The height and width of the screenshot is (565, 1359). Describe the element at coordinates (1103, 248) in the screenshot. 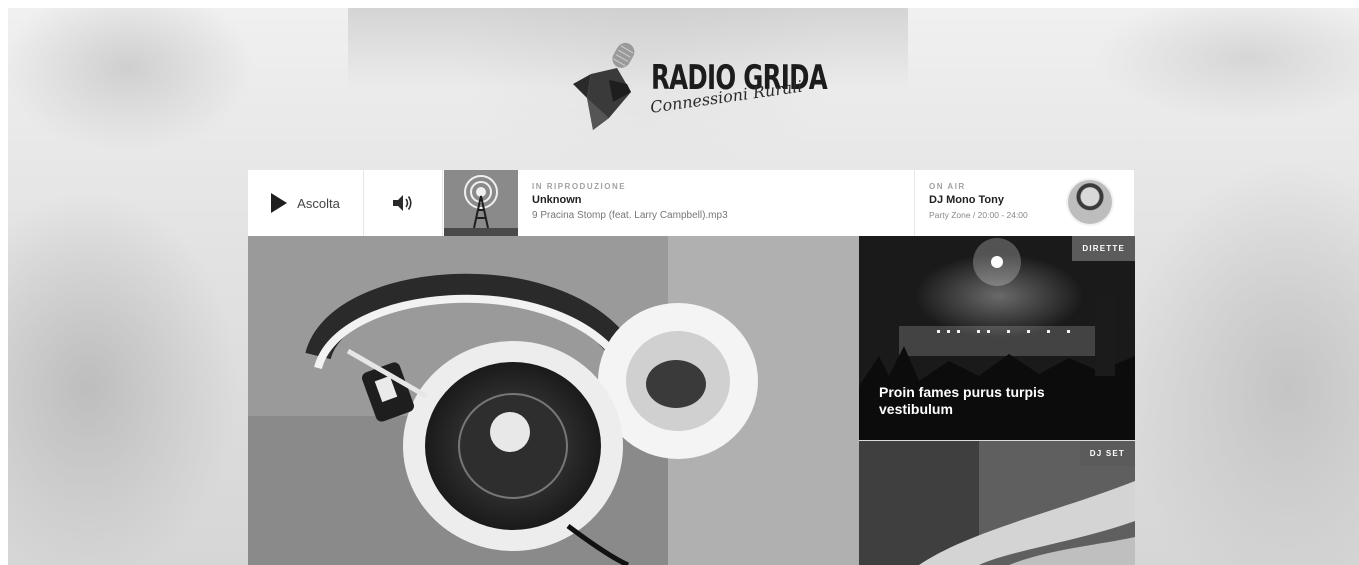

I see `card-badge-dirette: DIRETTE` at that location.